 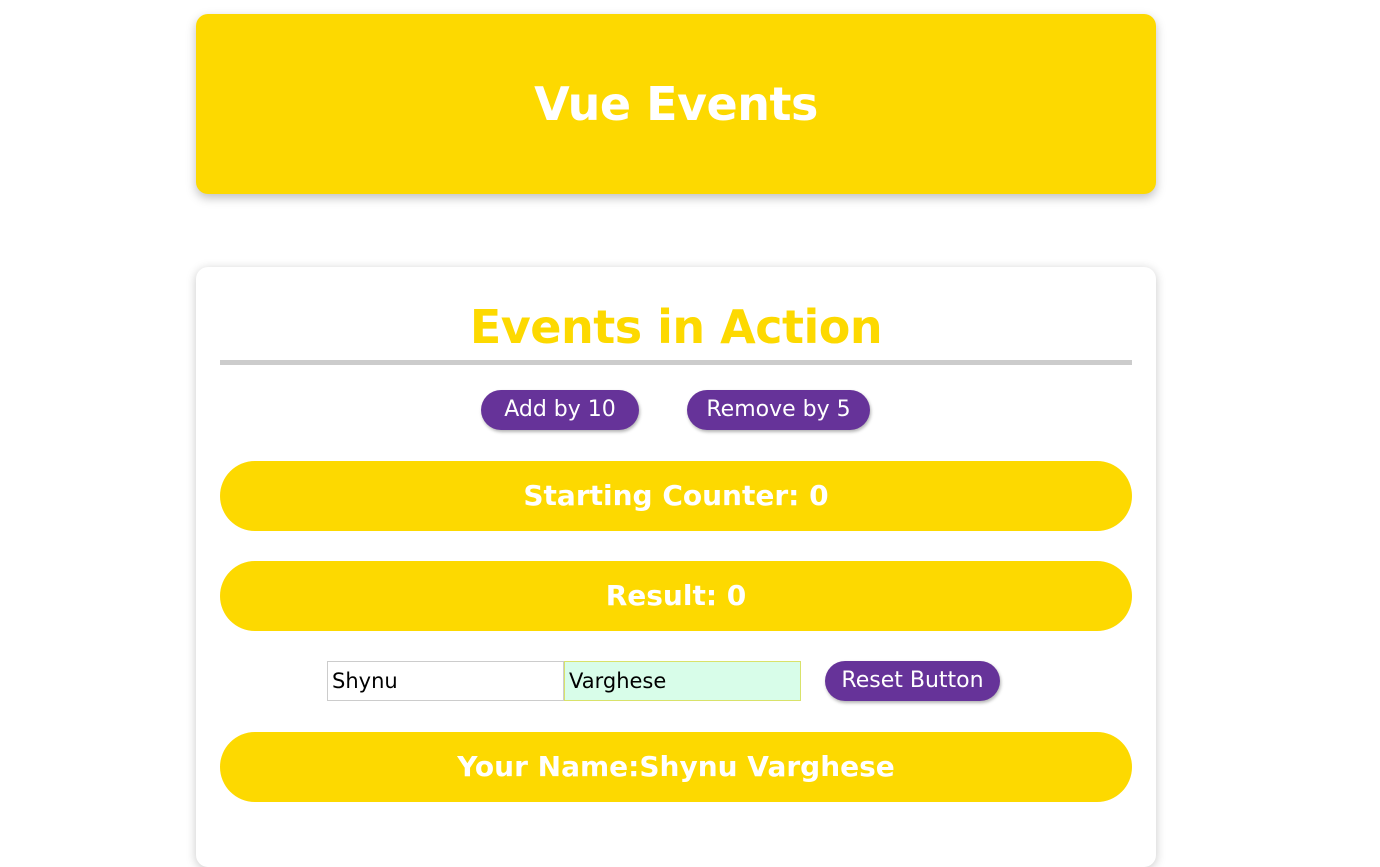 I want to click on last-name-input, so click(x=682, y=681).